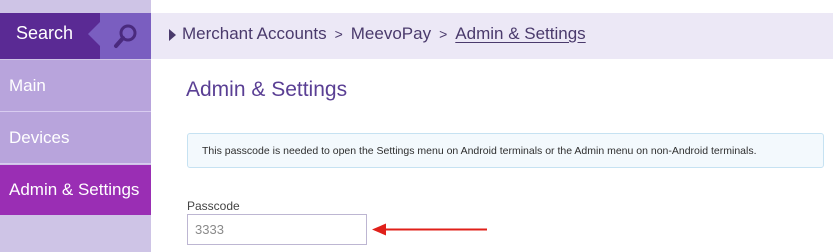 The width and height of the screenshot is (833, 252). What do you see at coordinates (254, 33) in the screenshot?
I see `breadcrumb-merchant-accounts: Merchant Accounts` at bounding box center [254, 33].